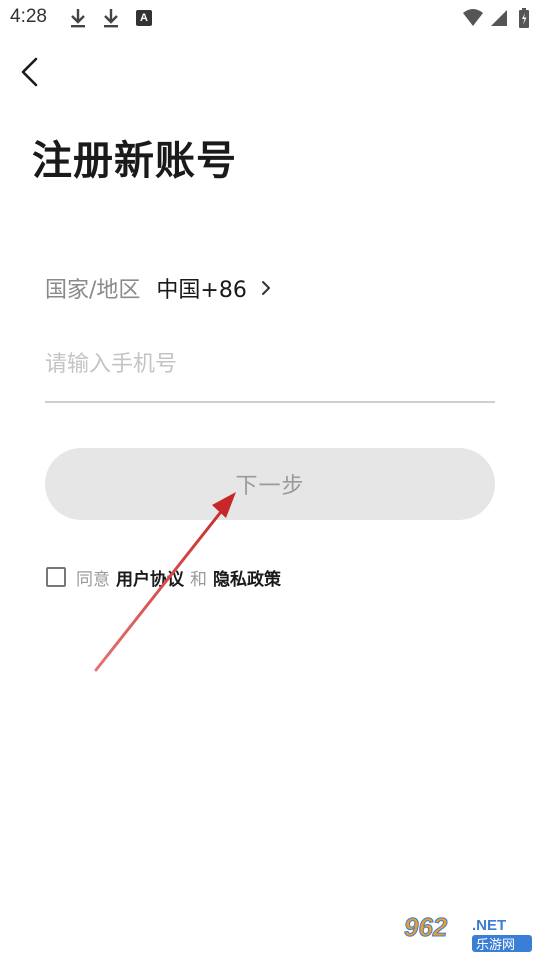 The image size is (540, 960). I want to click on watermark-suffix: .NET, so click(489, 925).